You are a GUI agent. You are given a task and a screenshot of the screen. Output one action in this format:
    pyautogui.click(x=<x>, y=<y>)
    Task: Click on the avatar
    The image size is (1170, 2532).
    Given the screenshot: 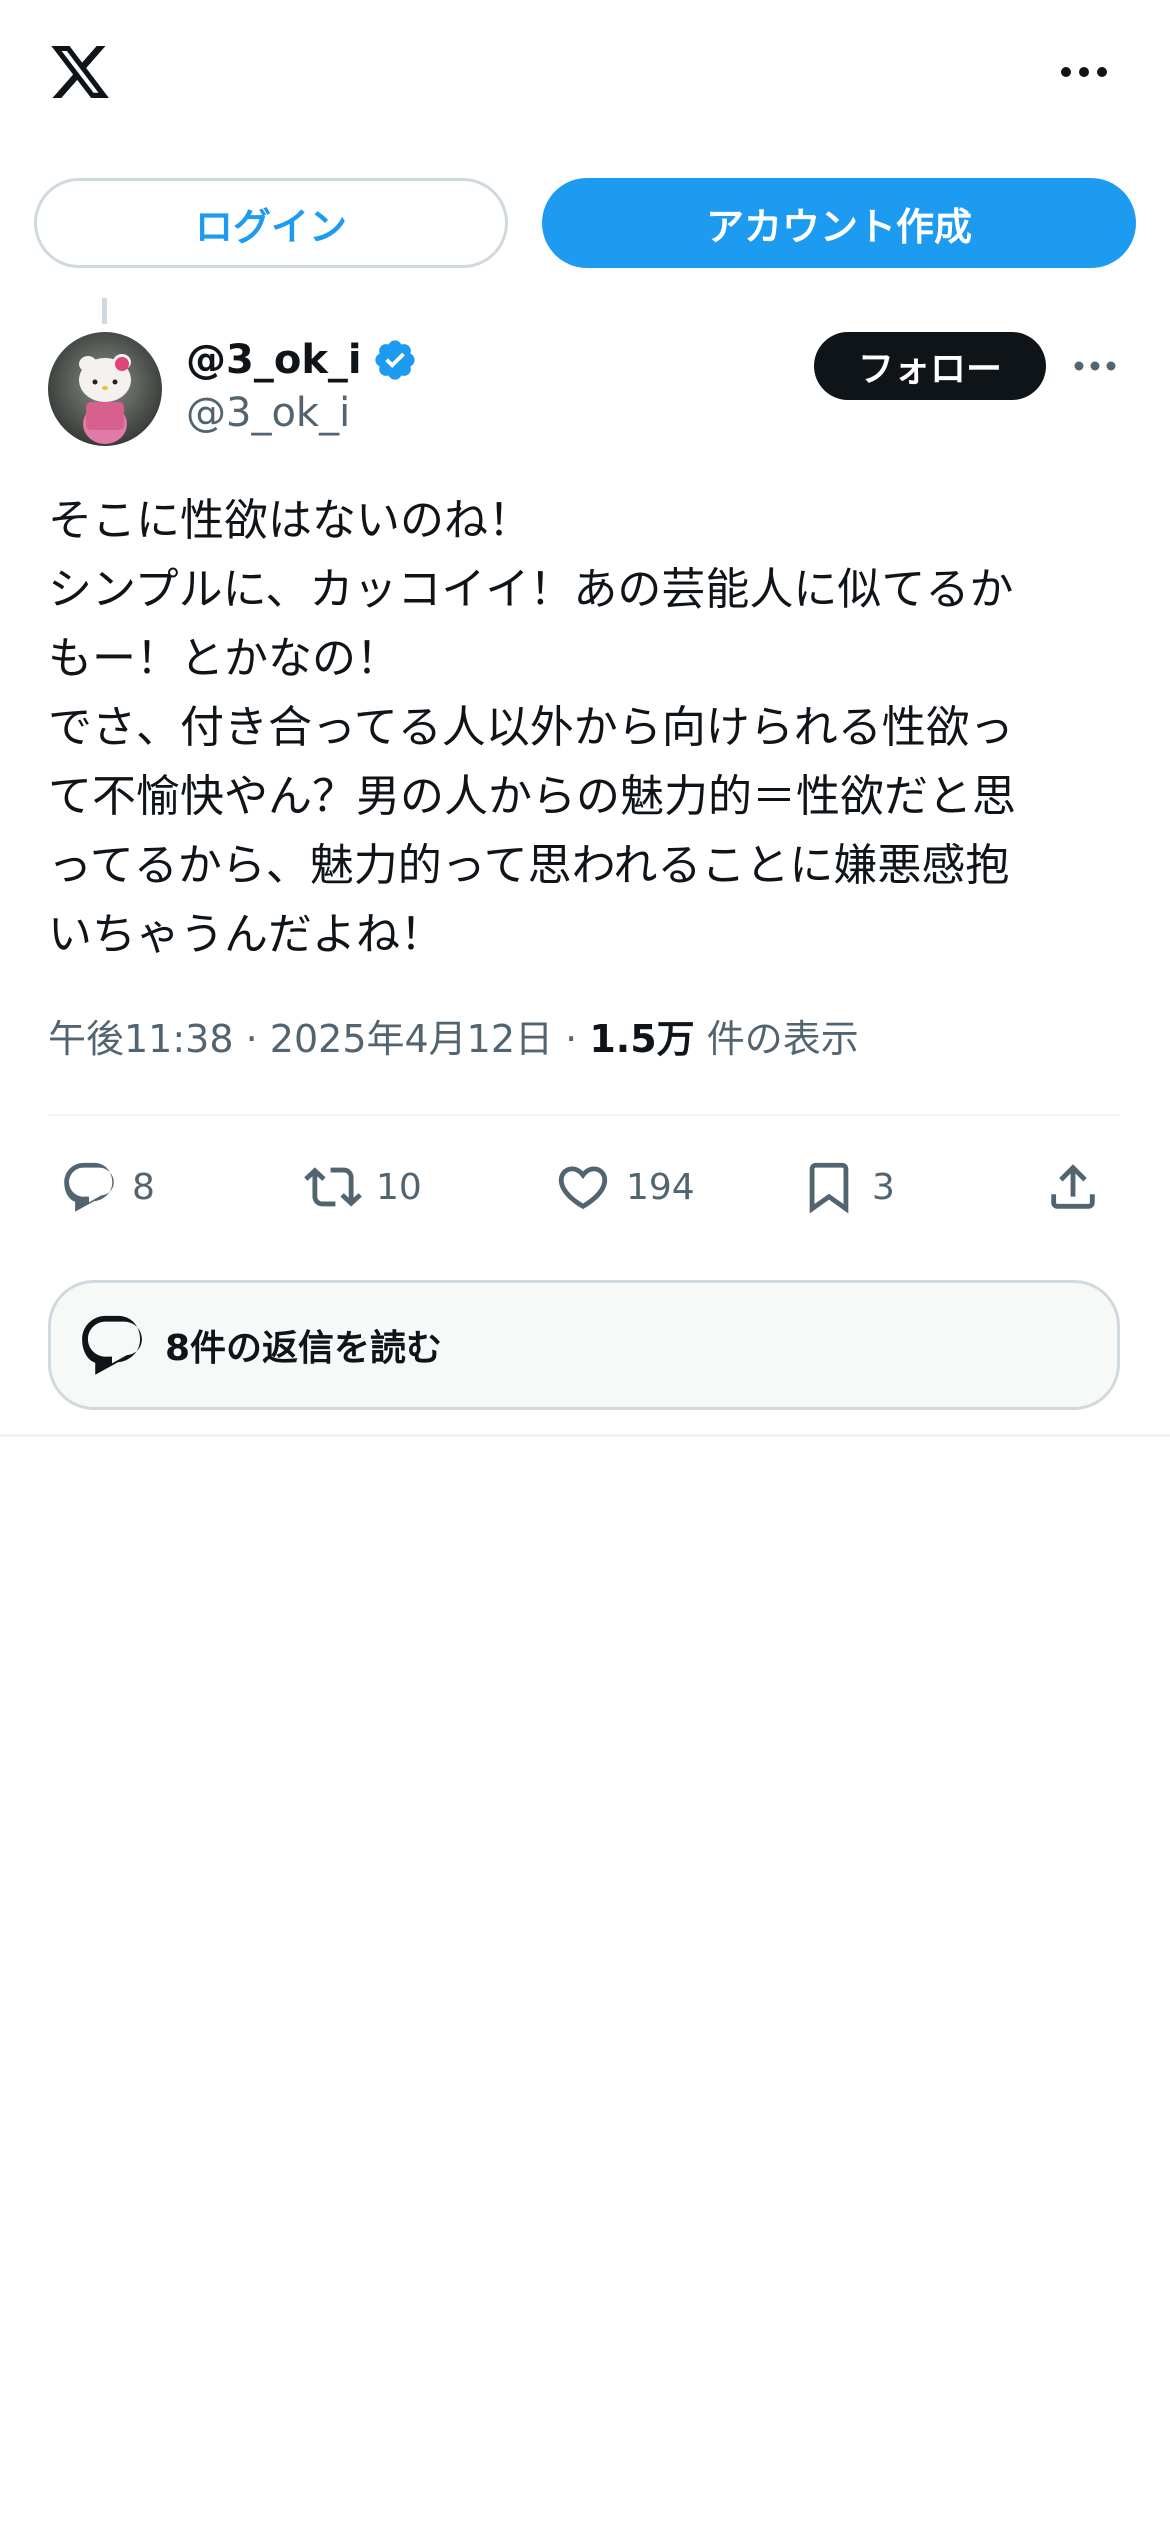 What is the action you would take?
    pyautogui.click(x=105, y=389)
    